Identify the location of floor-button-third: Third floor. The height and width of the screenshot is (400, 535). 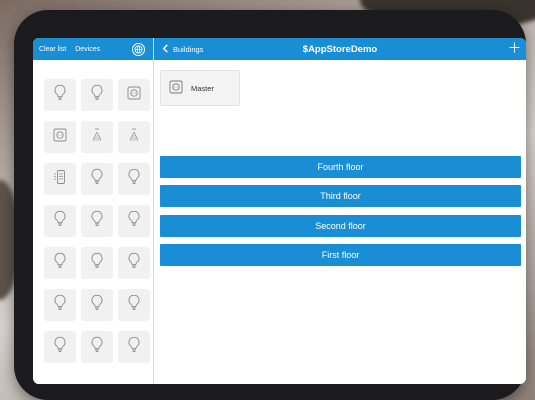
(340, 196).